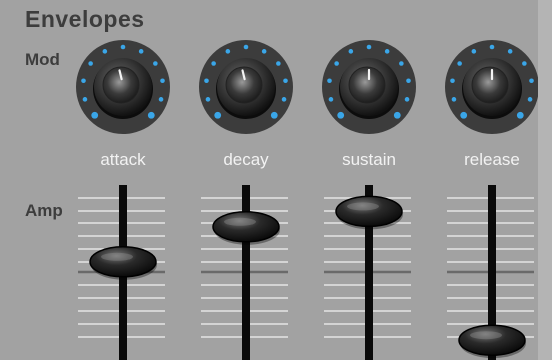 The image size is (552, 360). I want to click on decay-fader-graphic, so click(244, 272).